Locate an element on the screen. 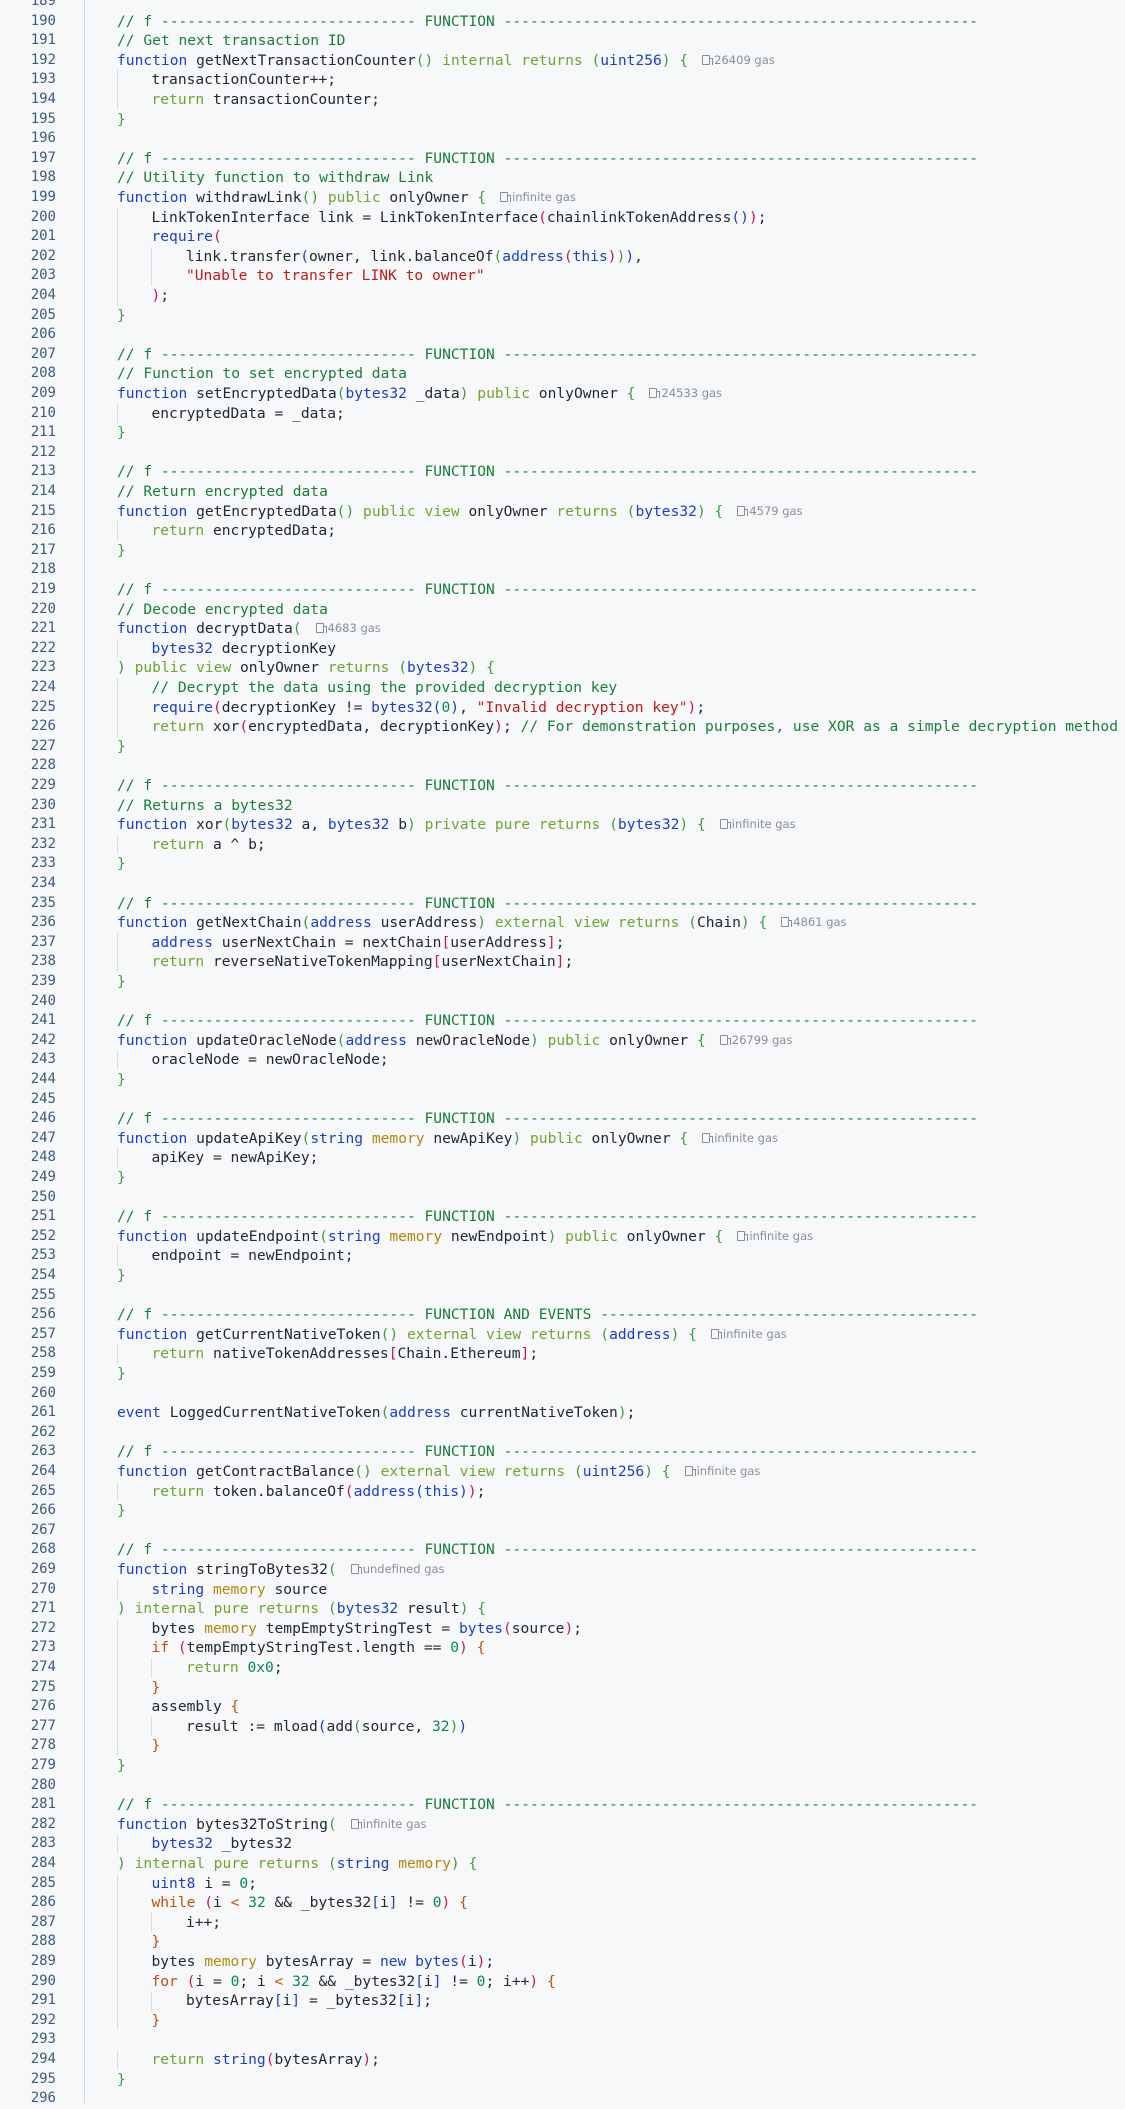 The image size is (1125, 2109). code-line: 245 is located at coordinates (562, 1100).